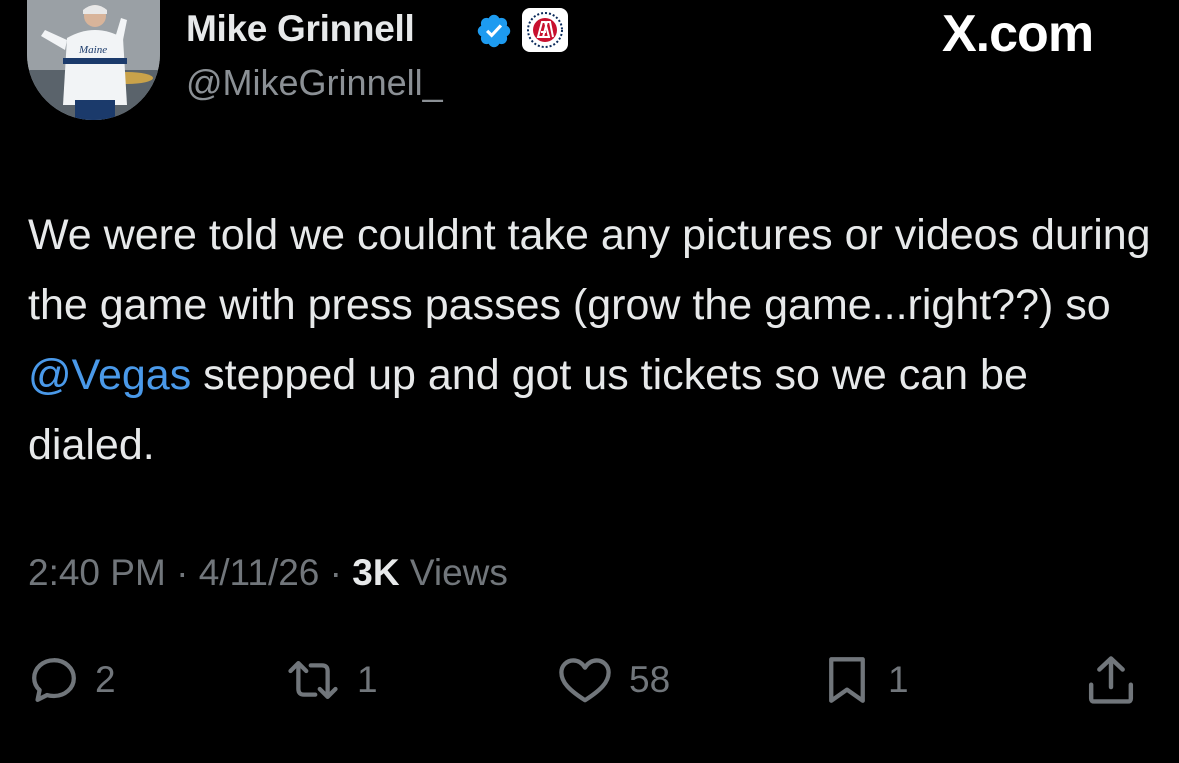 This screenshot has height=763, width=1179. I want to click on avatar-photo: Maine, so click(93, 60).